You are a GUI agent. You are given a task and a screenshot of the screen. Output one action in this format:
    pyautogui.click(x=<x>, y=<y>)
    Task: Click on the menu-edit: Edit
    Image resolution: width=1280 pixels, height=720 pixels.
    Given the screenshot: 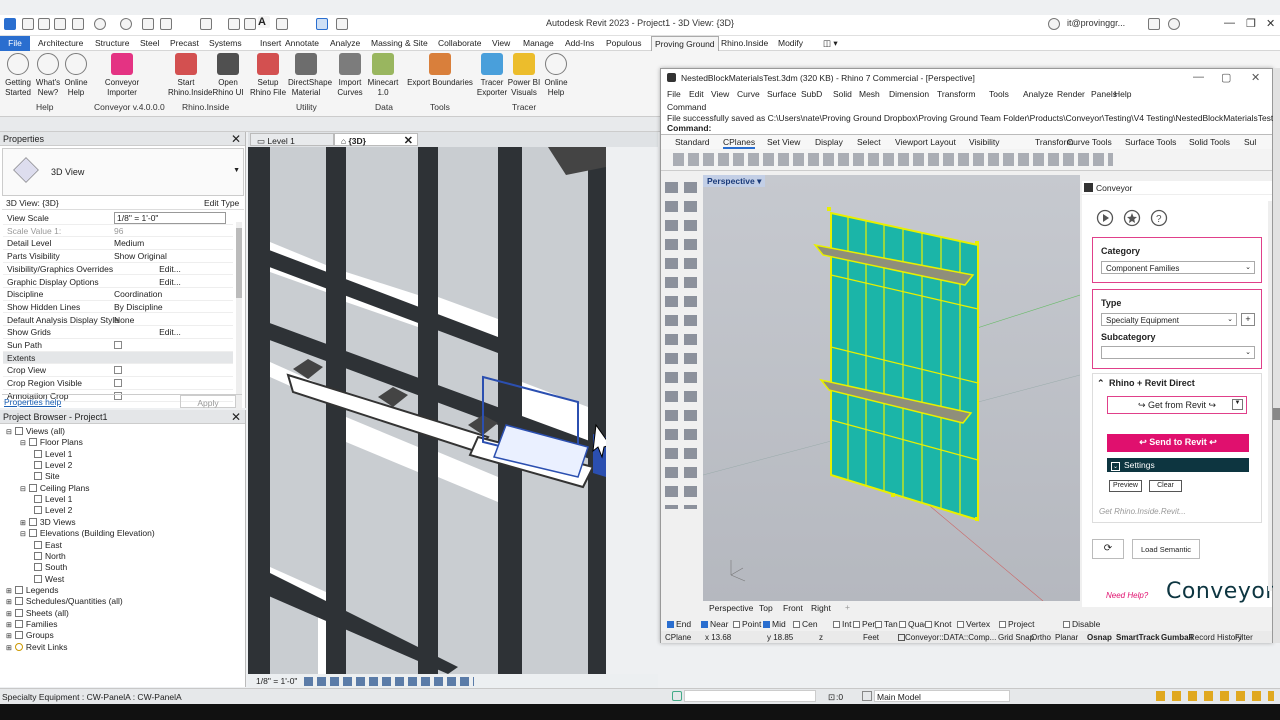 What is the action you would take?
    pyautogui.click(x=696, y=94)
    